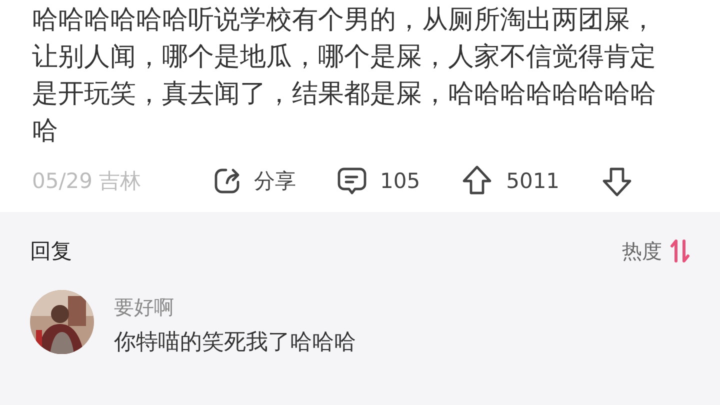 This screenshot has width=720, height=405. Describe the element at coordinates (51, 251) in the screenshot. I see `replies-heading: 回复` at that location.